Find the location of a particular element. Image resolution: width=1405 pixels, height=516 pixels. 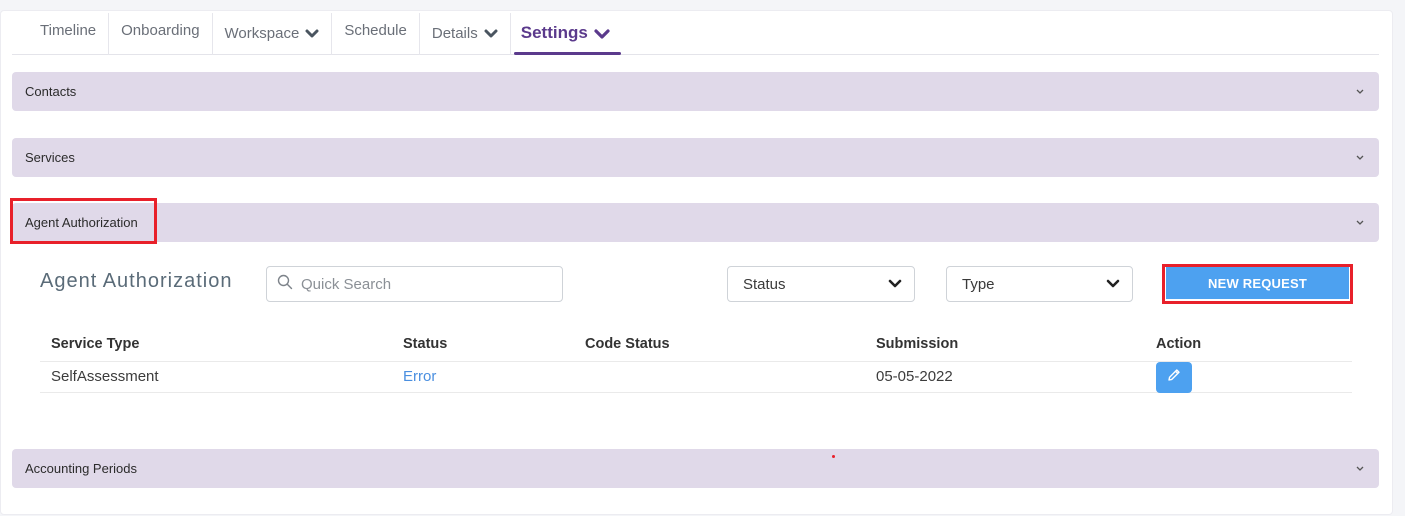

status-cell: Error is located at coordinates (419, 376).